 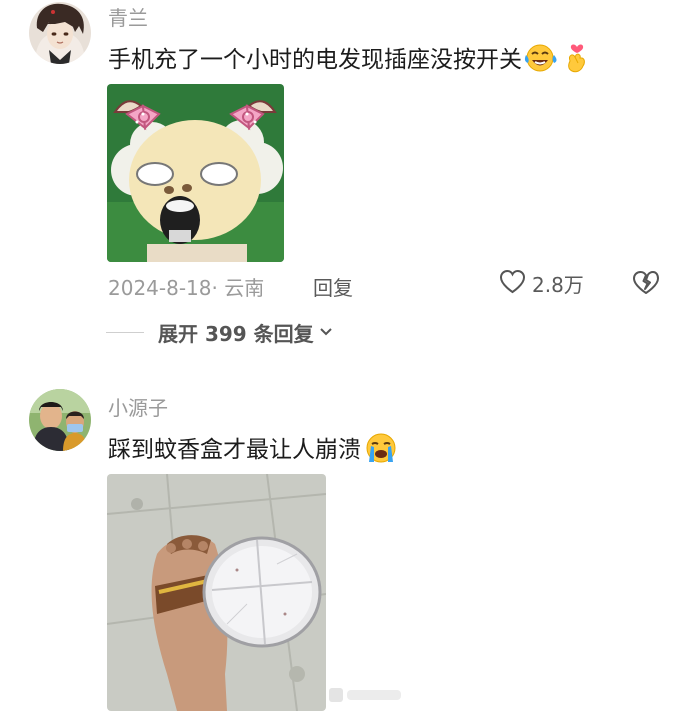 I want to click on username: 青兰, so click(x=128, y=16).